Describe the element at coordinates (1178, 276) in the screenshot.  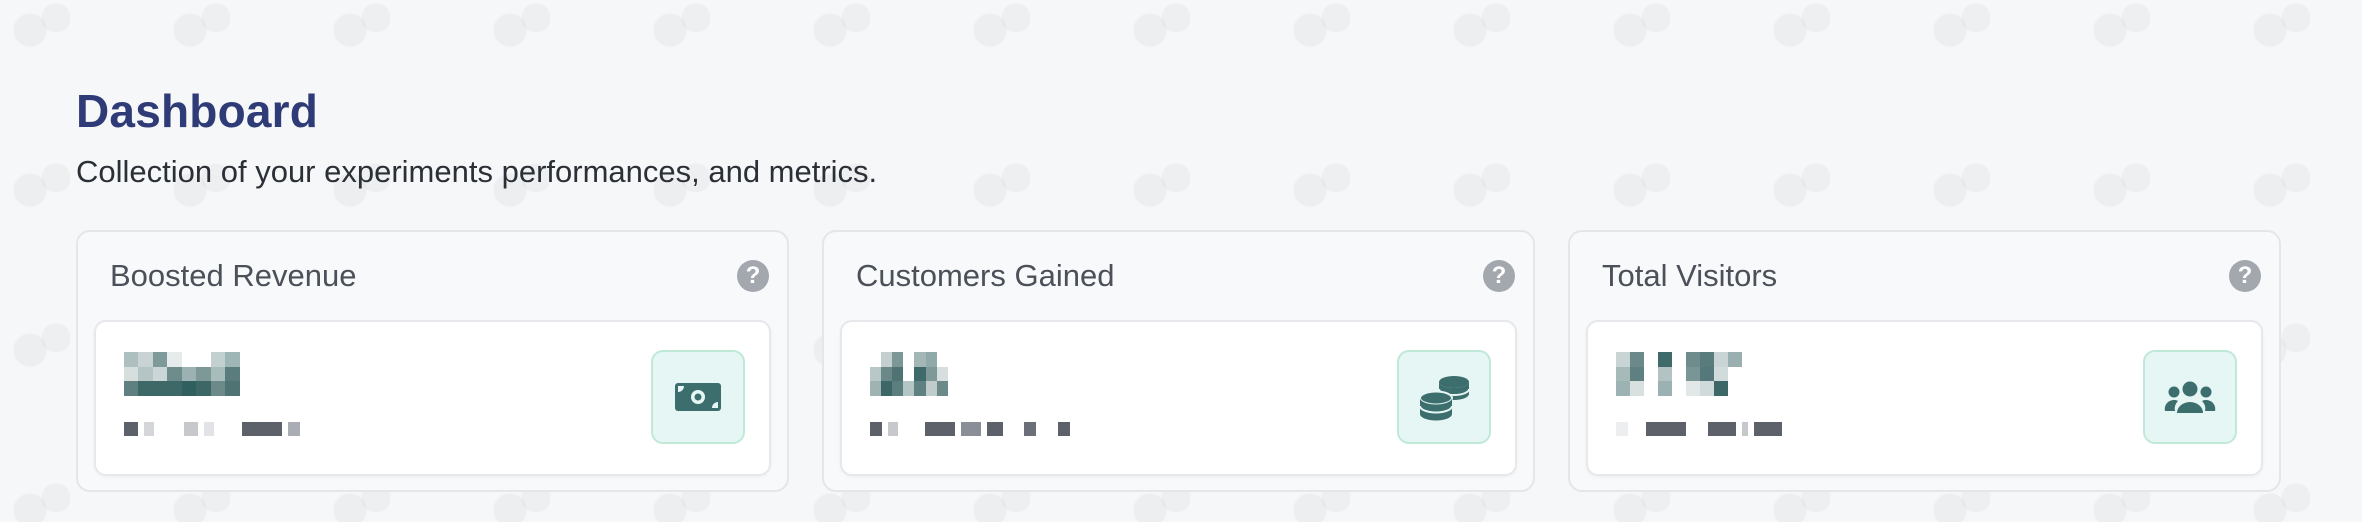
I see `card-header: Customers Gained ?` at that location.